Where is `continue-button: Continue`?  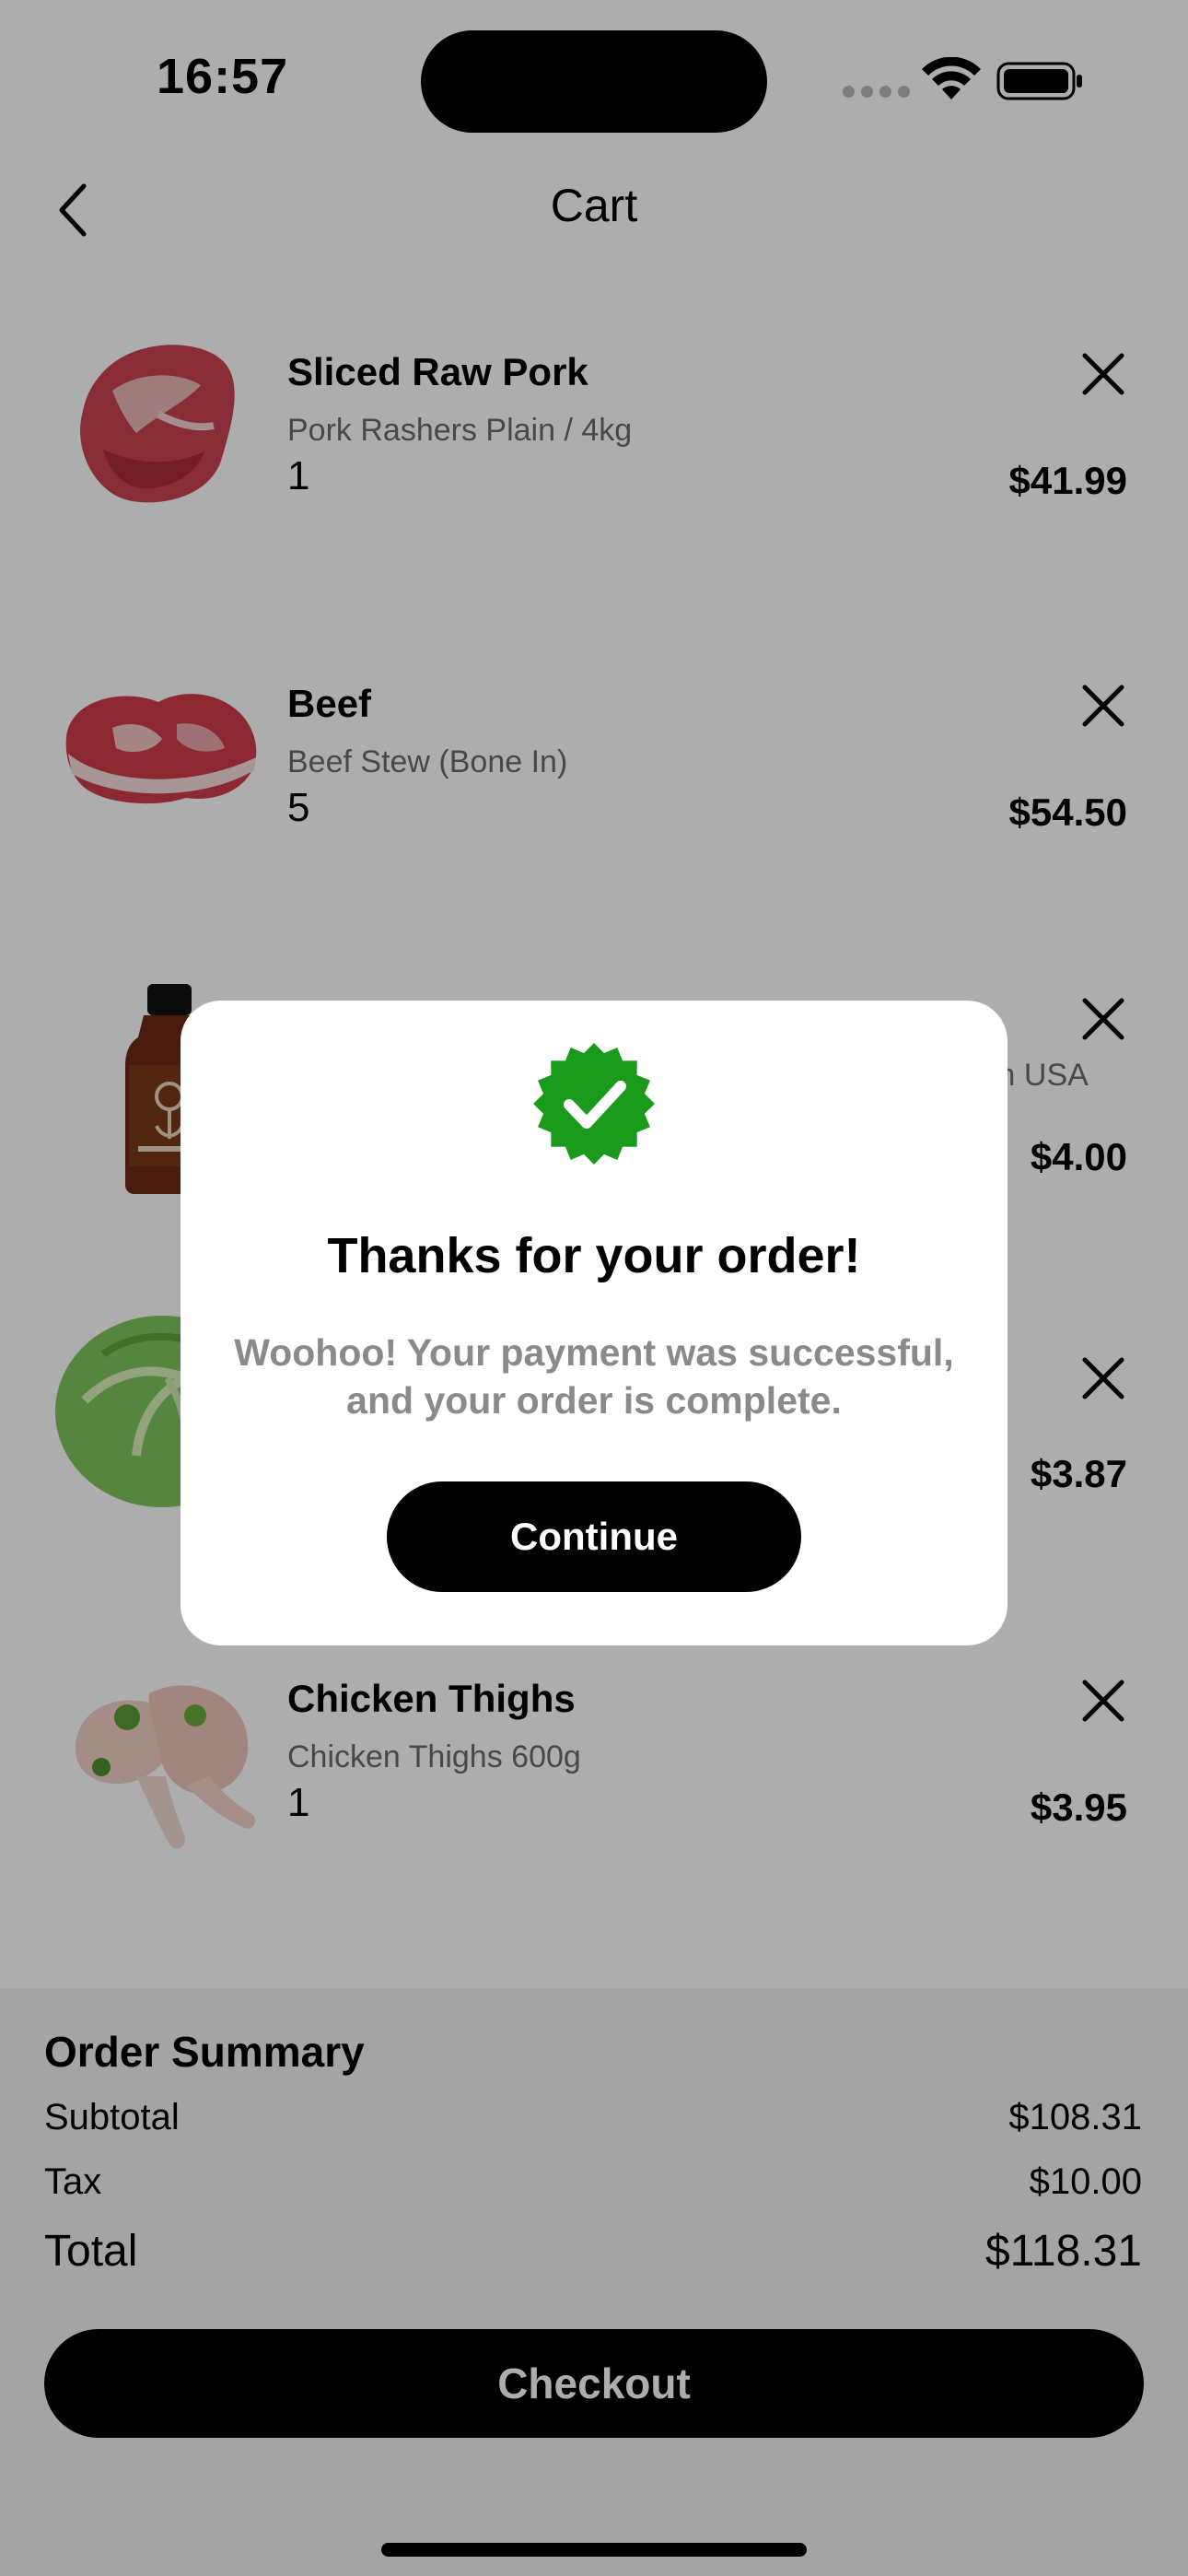 continue-button: Continue is located at coordinates (594, 1536).